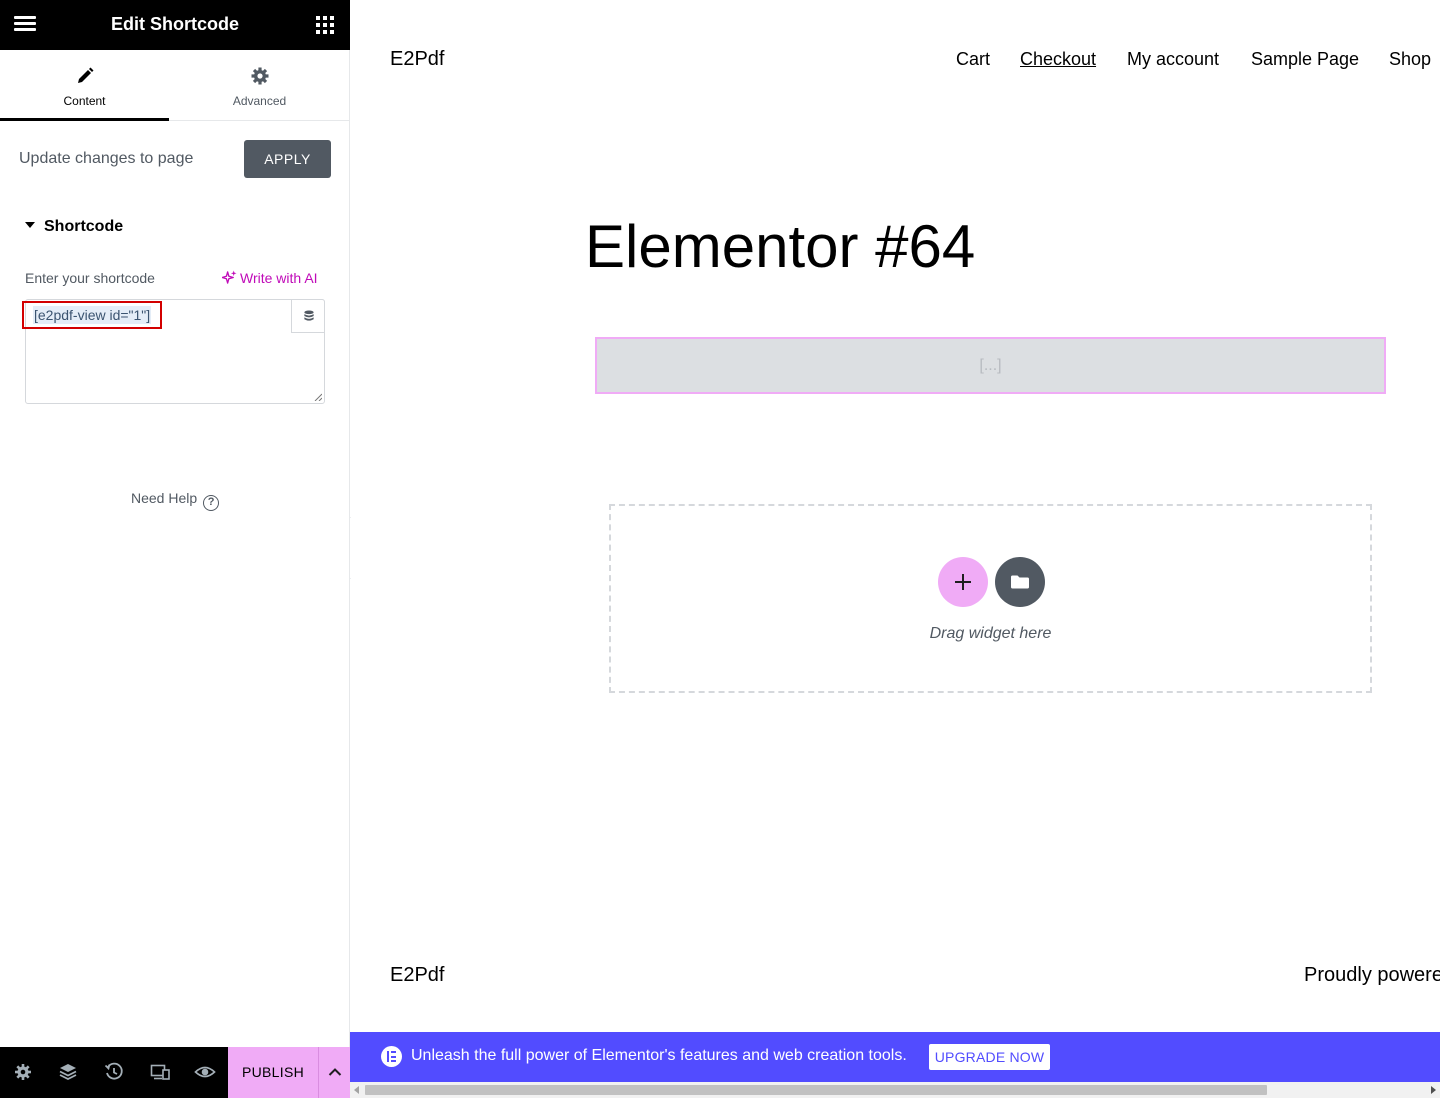  I want to click on apply-button: APPLY, so click(287, 159).